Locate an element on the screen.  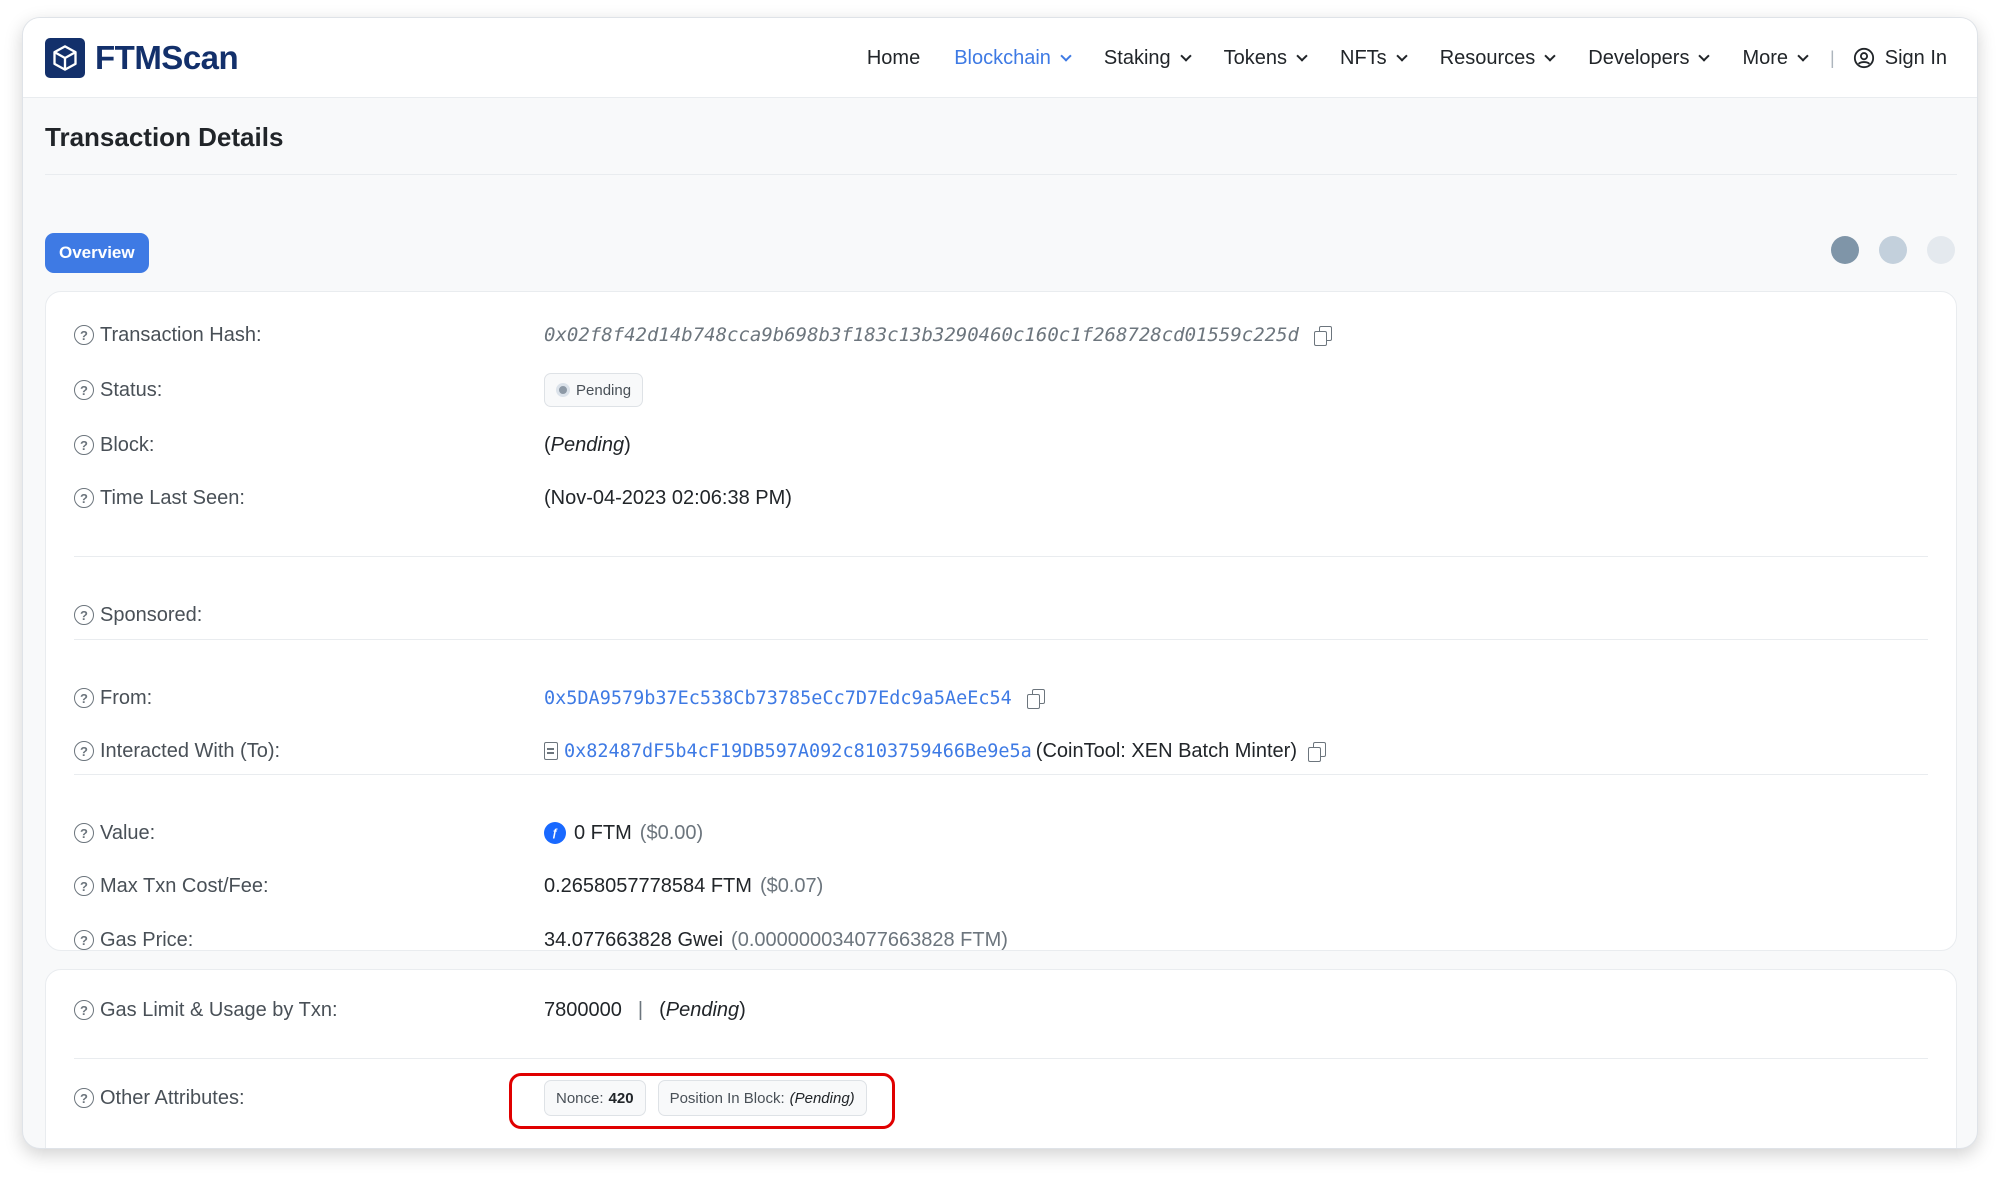
fantom-token-icon: ƒ is located at coordinates (555, 833).